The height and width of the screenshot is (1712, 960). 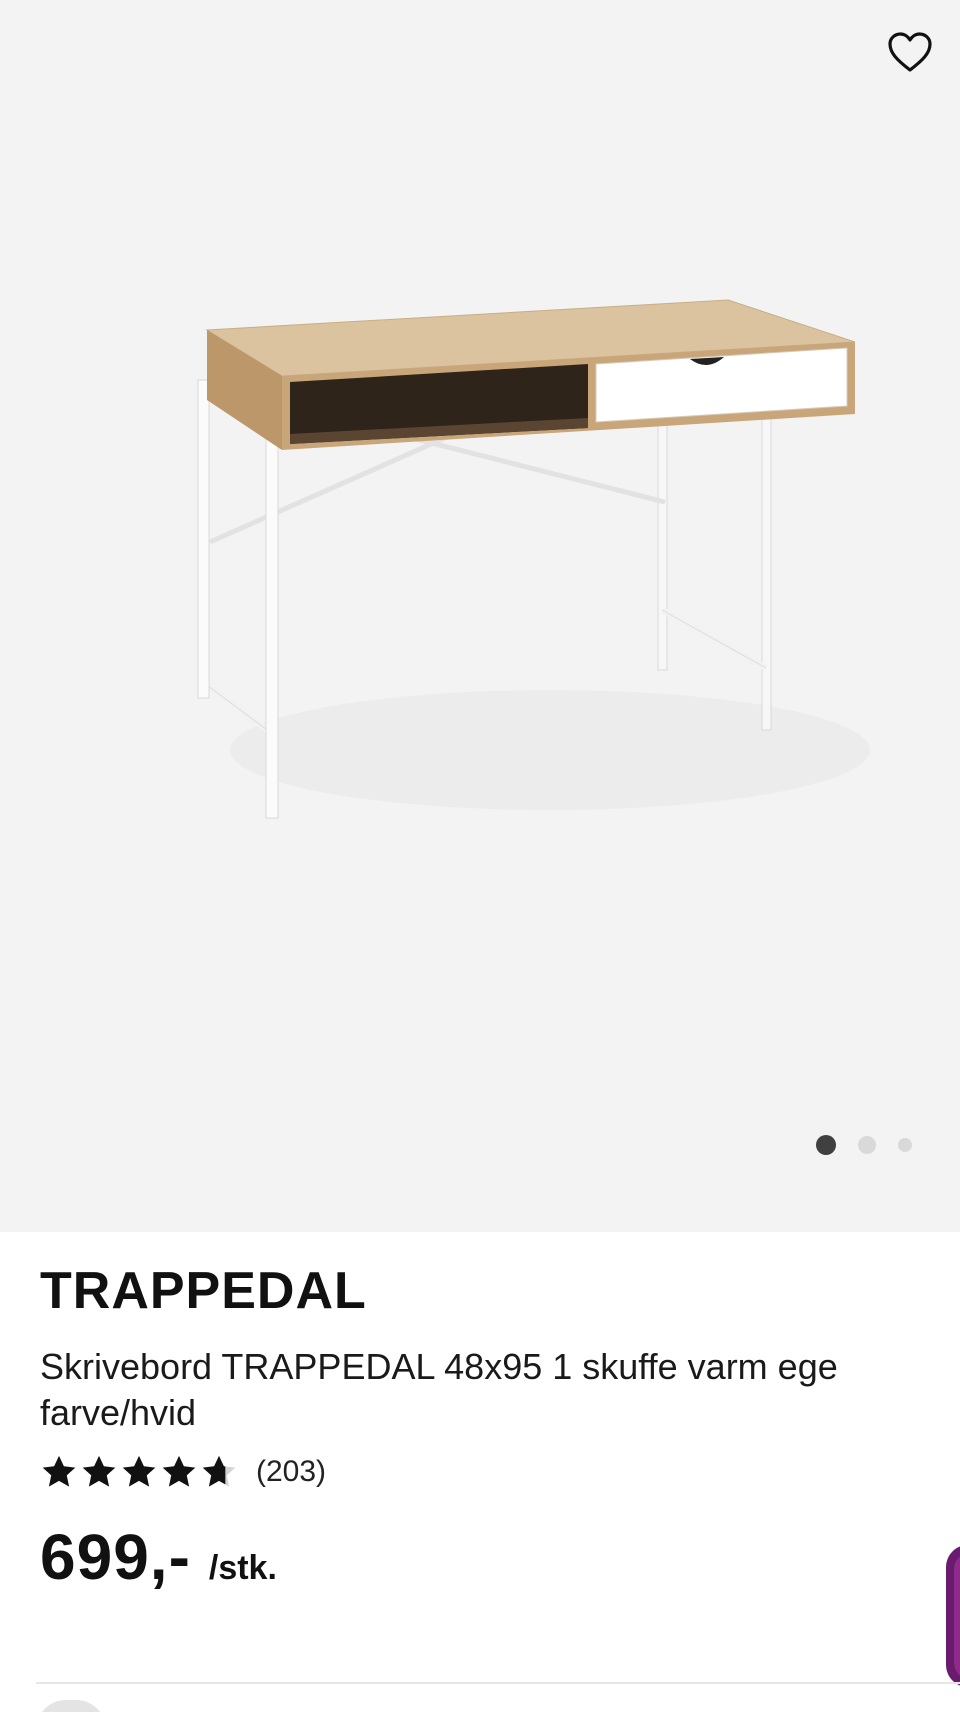 I want to click on price-row: 699,- /stk., so click(x=500, y=1557).